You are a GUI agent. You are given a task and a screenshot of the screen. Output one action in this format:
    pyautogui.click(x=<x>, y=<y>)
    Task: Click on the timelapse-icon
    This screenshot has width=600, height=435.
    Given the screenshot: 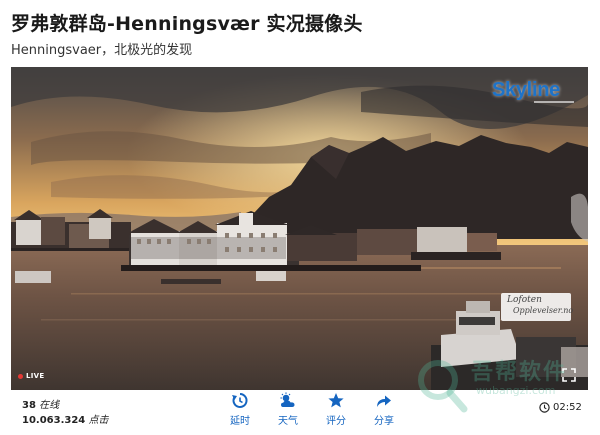 What is the action you would take?
    pyautogui.click(x=240, y=400)
    